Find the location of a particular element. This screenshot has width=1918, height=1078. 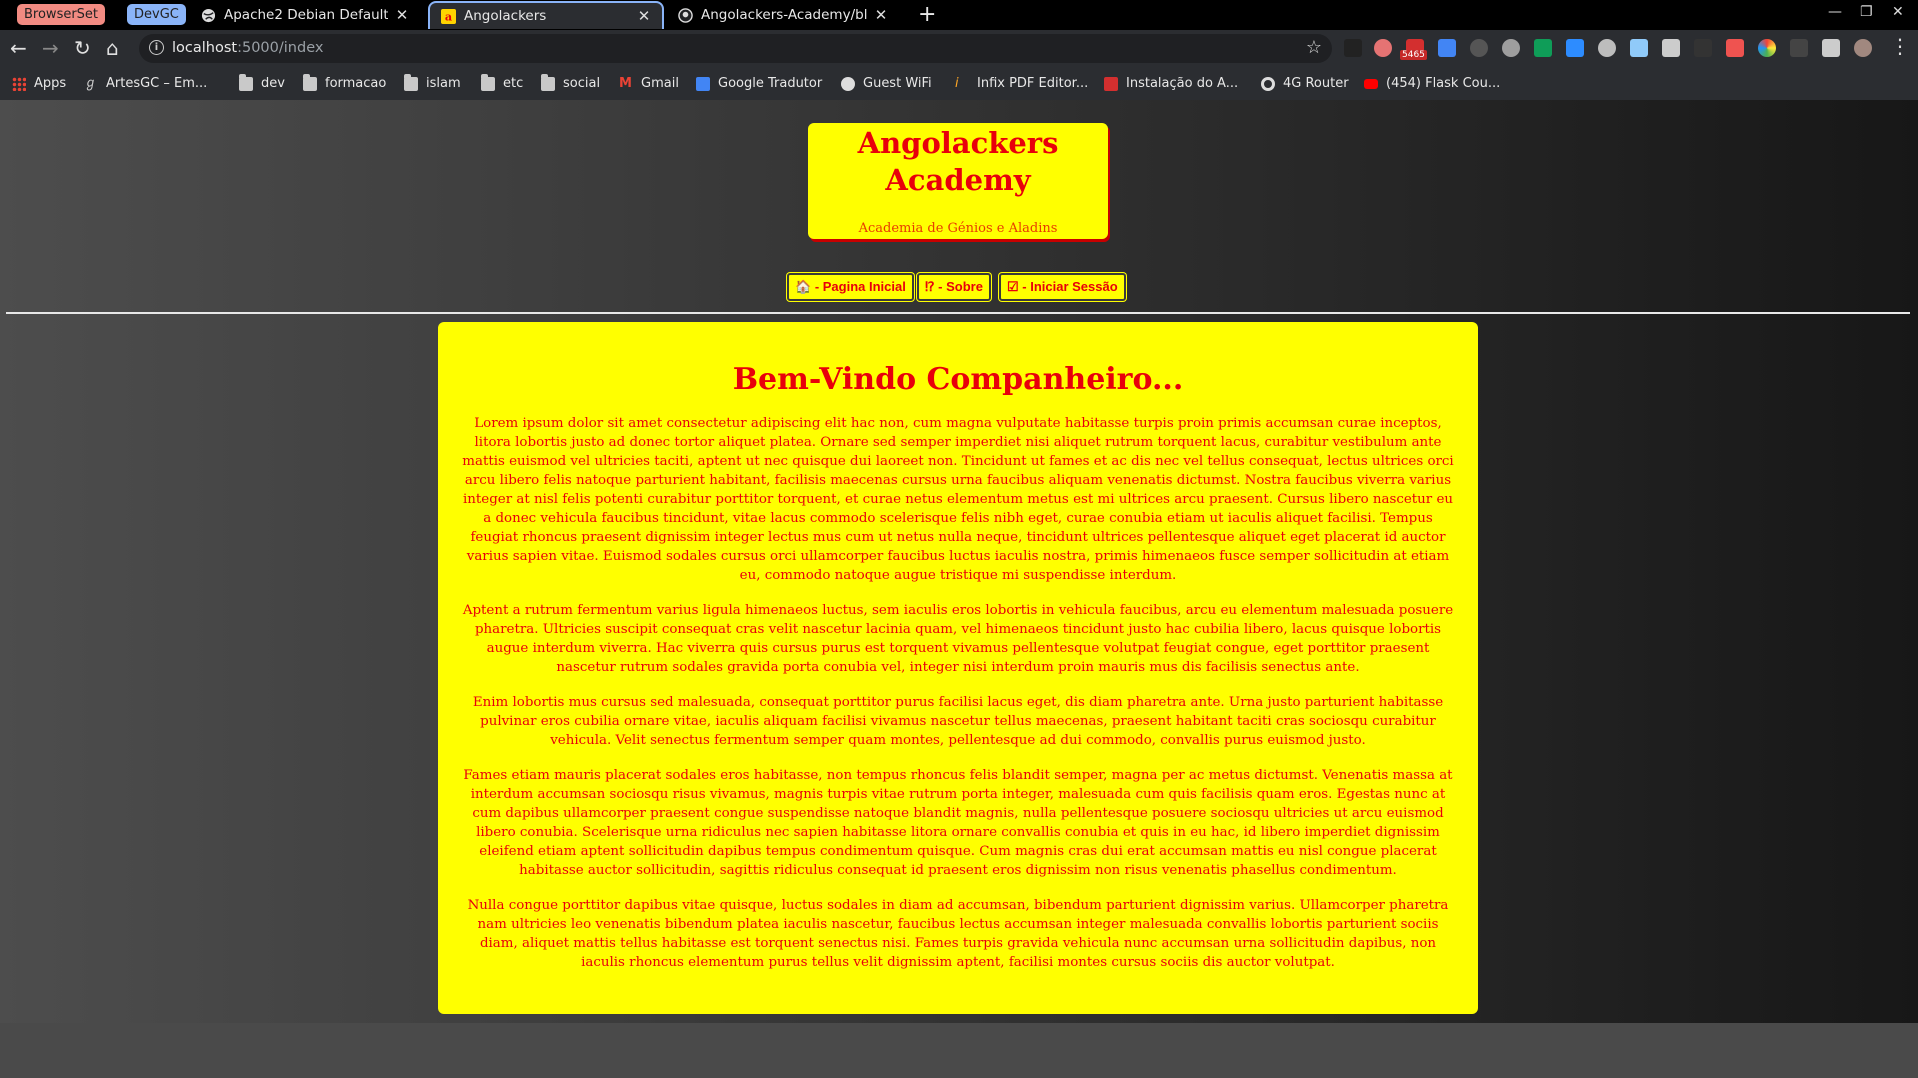

bookmark-folder-etc: etc is located at coordinates (502, 82).